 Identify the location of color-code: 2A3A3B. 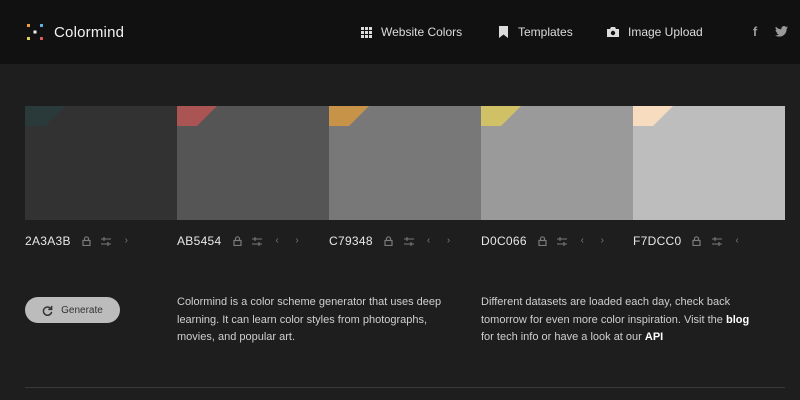
(48, 241).